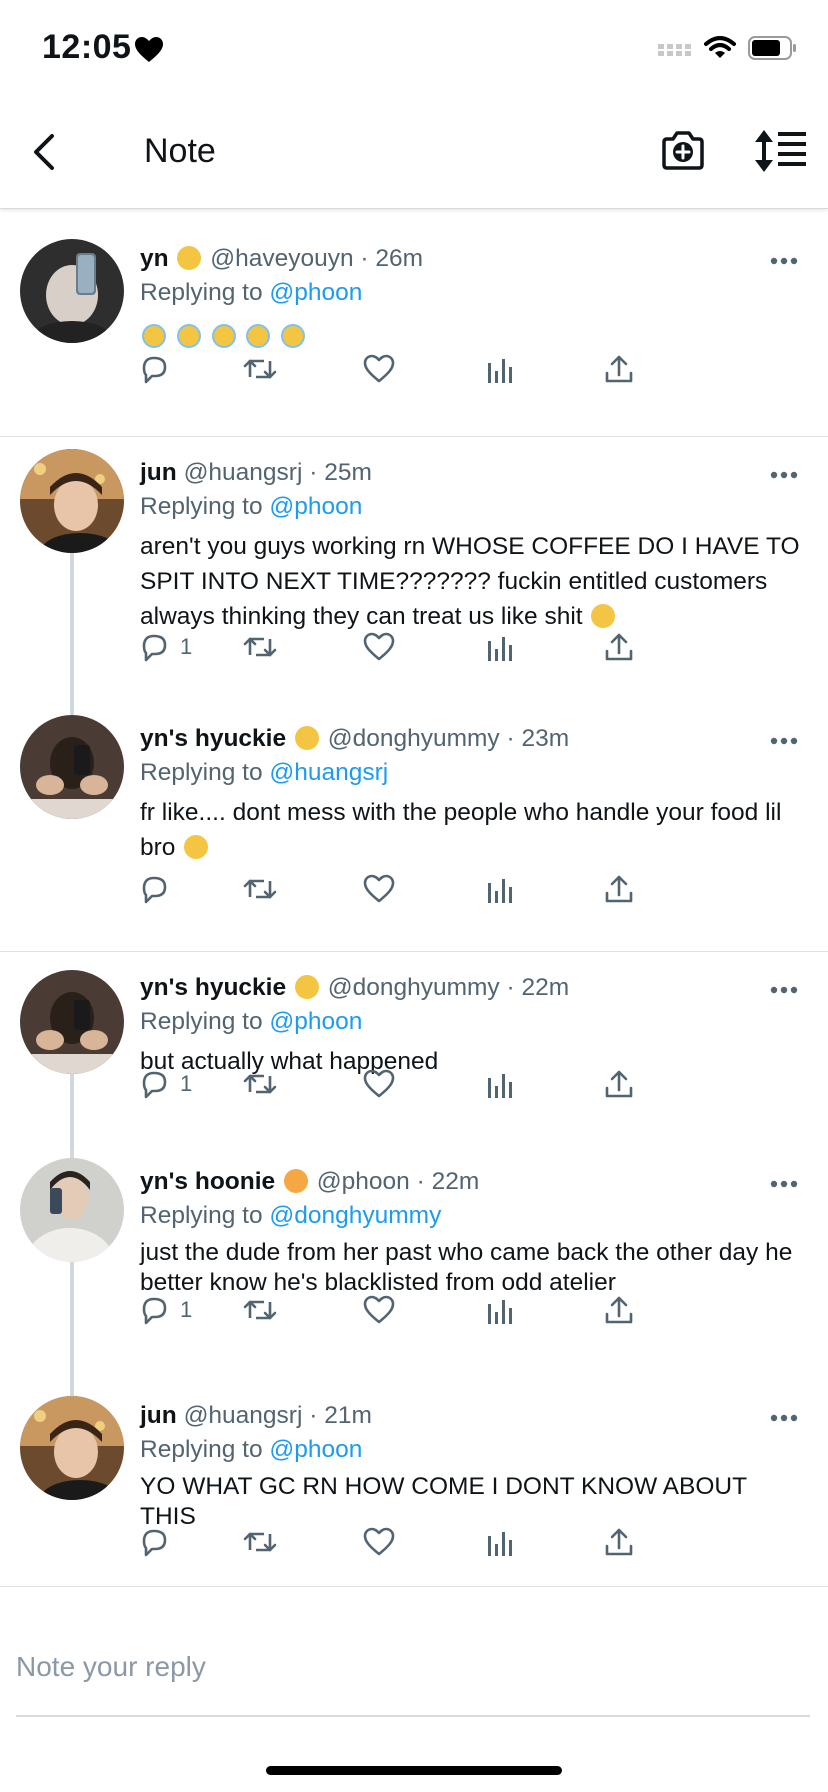 This screenshot has height=1792, width=828. I want to click on display-name: yn's hoonie, so click(207, 1181).